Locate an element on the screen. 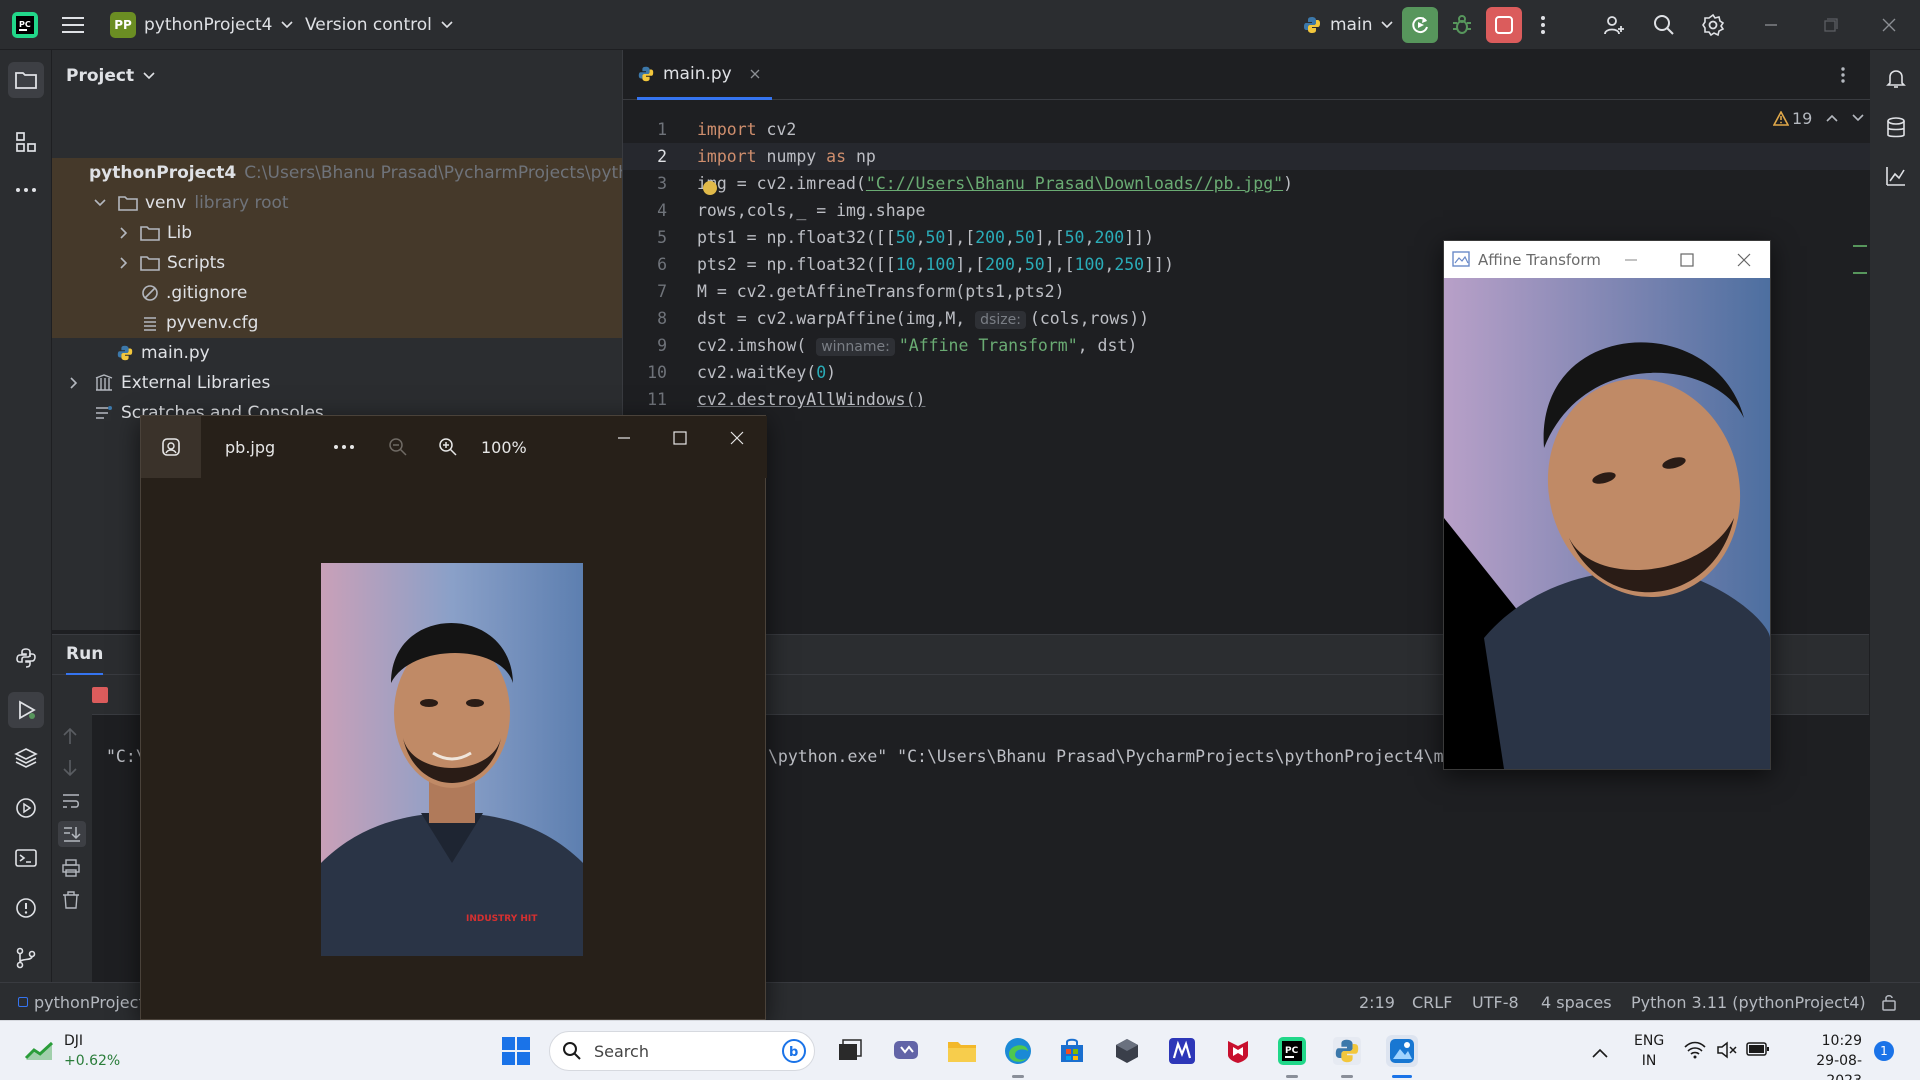  affine-minimize-button is located at coordinates (1631, 262).